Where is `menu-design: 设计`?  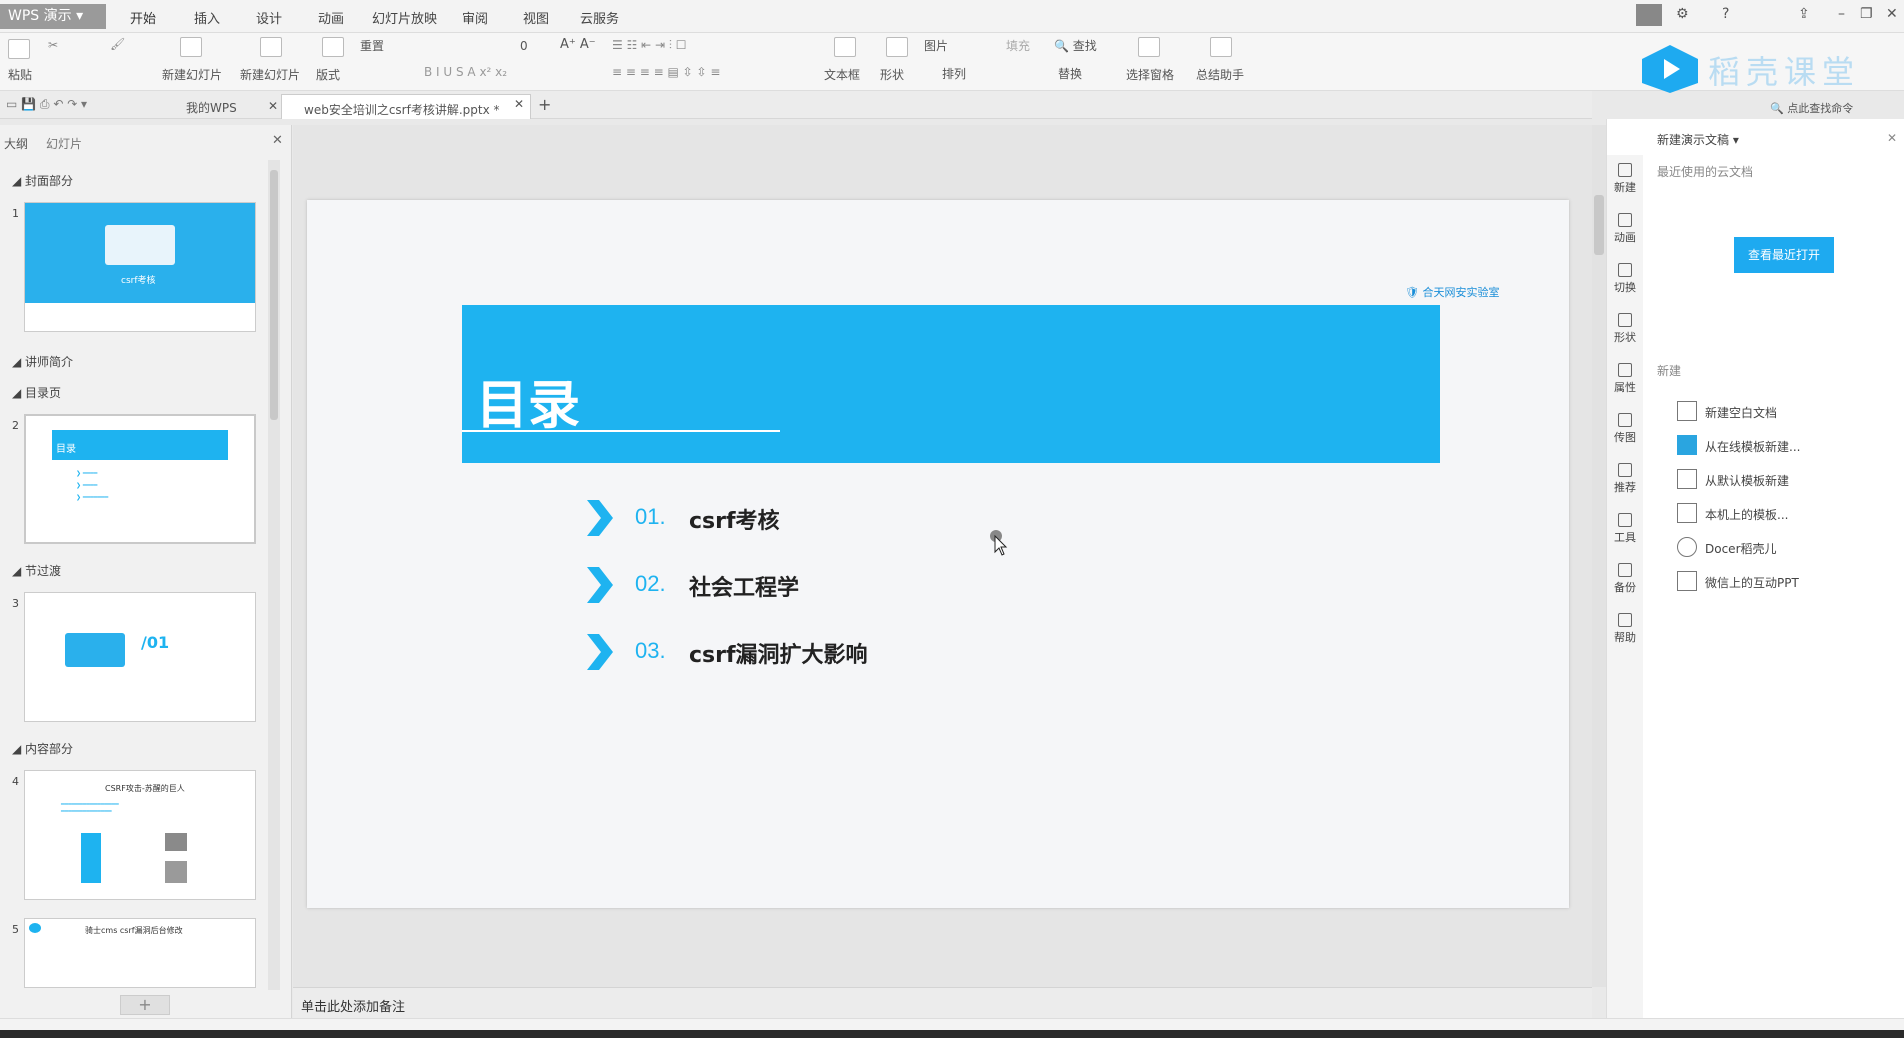
menu-design: 设计 is located at coordinates (269, 17).